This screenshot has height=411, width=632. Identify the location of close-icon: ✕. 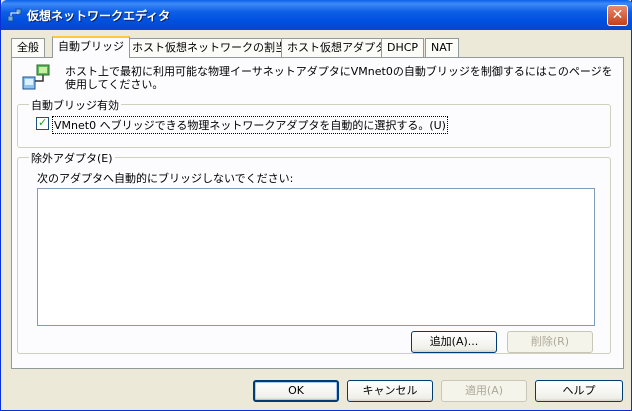
(617, 15).